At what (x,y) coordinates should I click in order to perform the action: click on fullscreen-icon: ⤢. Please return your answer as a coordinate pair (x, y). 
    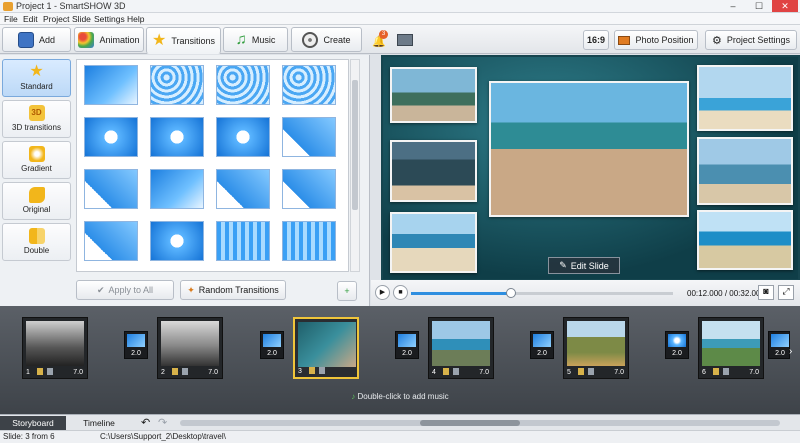
    Looking at the image, I should click on (786, 291).